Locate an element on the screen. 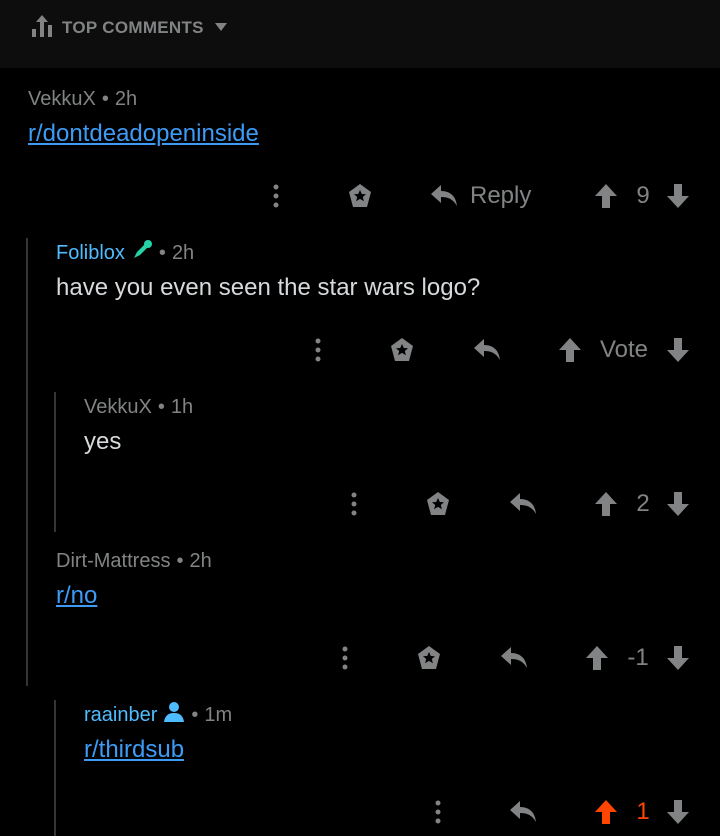 The width and height of the screenshot is (720, 836). comment-time: 1m is located at coordinates (218, 714).